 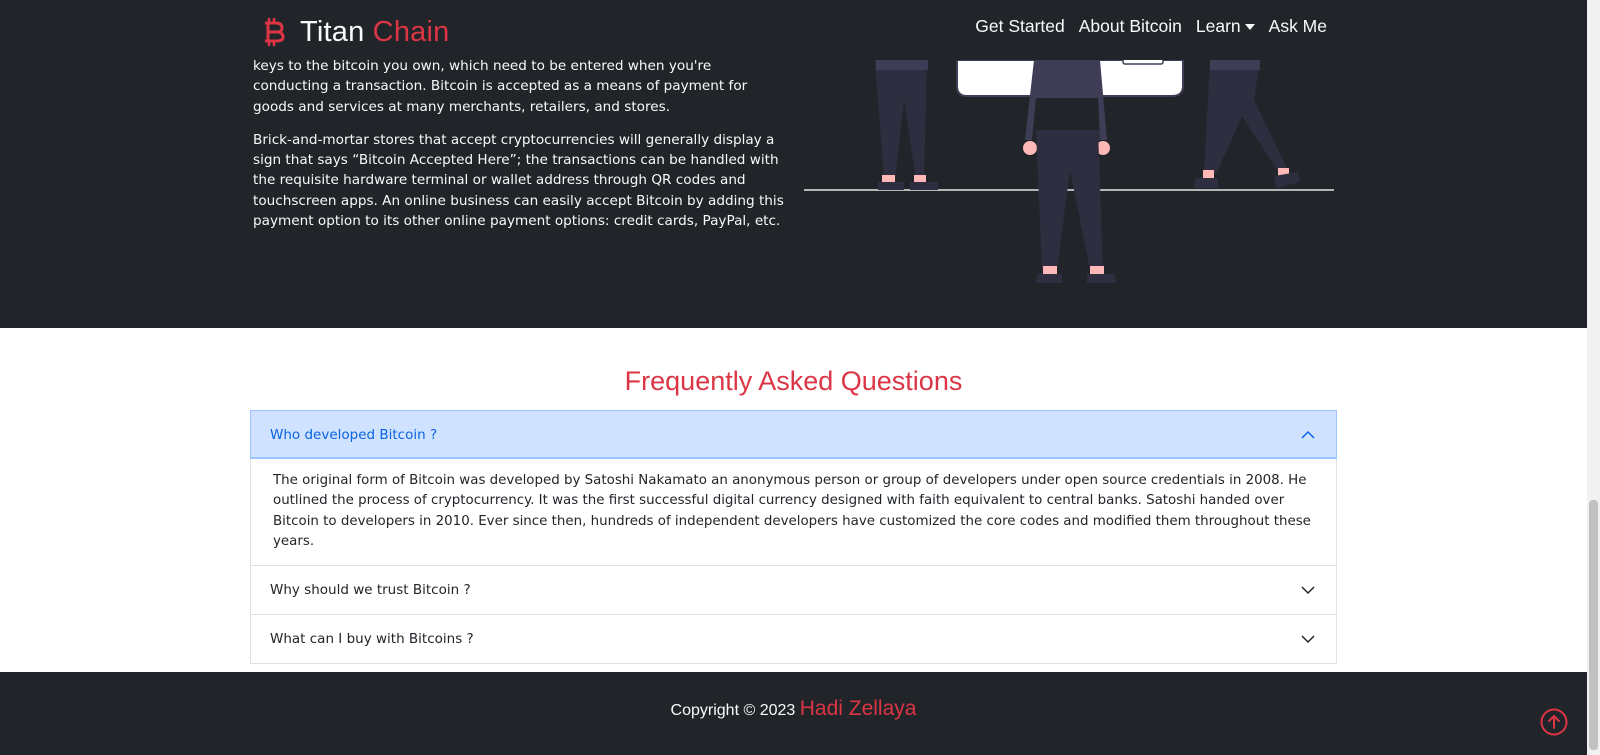 What do you see at coordinates (372, 639) in the screenshot?
I see `faq-question: What can I buy with Bitcoins ?` at bounding box center [372, 639].